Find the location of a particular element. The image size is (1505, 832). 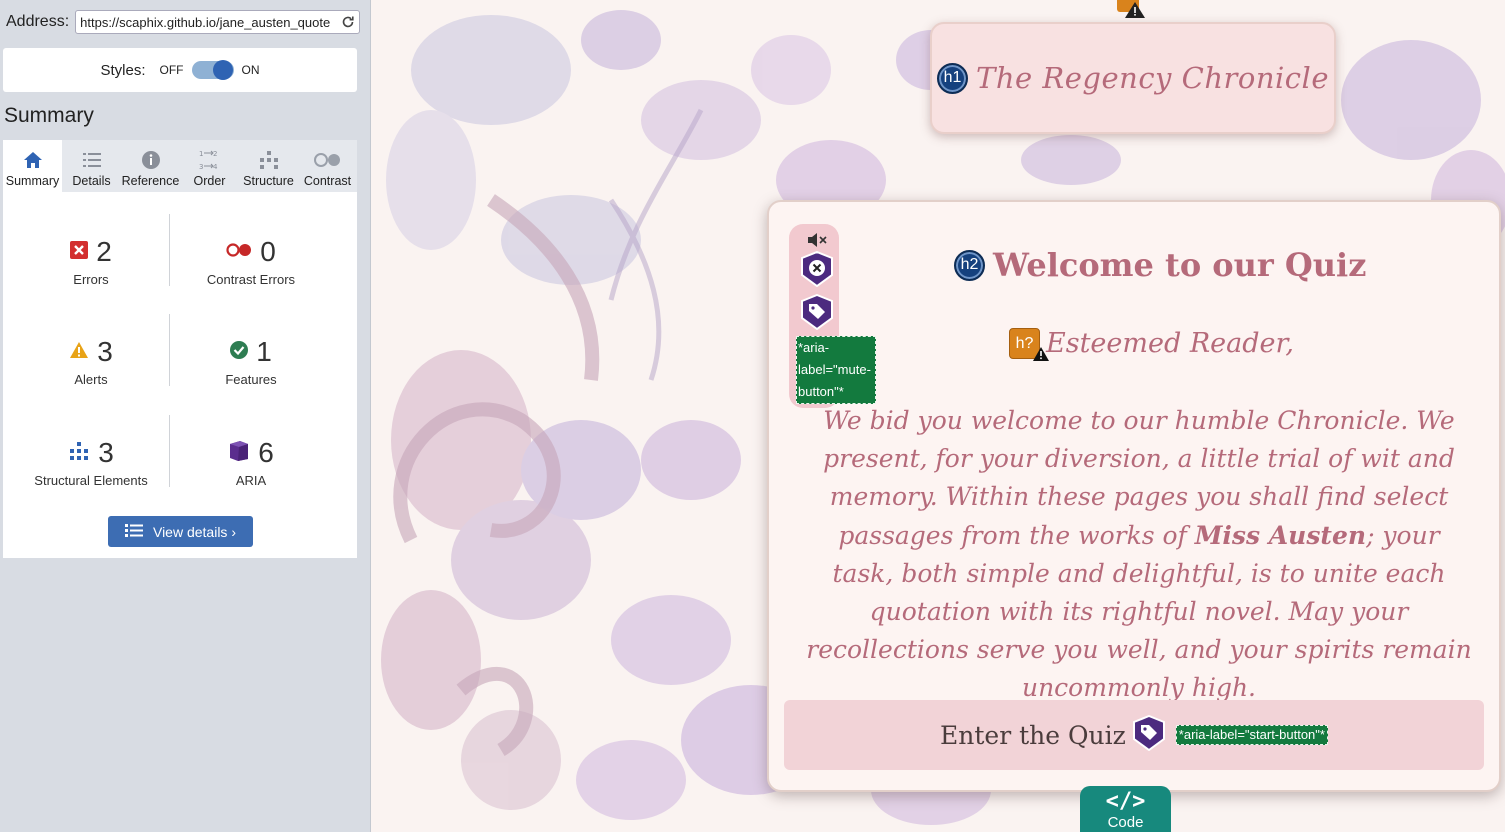

code-toggle-button: </> Code is located at coordinates (1125, 809).